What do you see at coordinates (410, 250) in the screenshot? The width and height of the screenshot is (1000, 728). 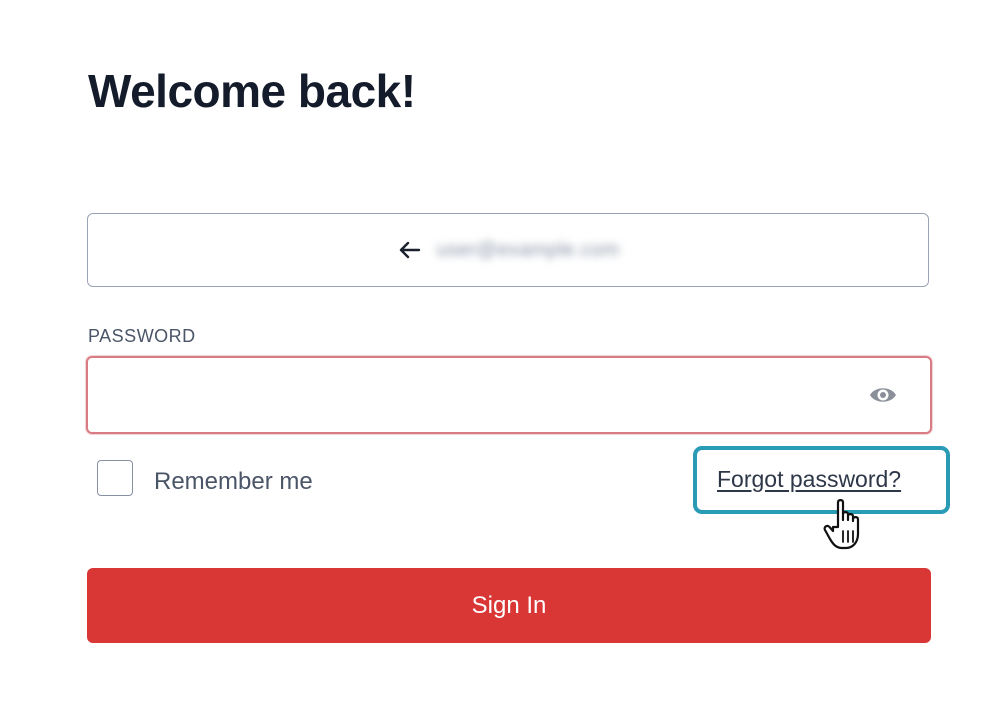 I see `arrow-left-icon` at bounding box center [410, 250].